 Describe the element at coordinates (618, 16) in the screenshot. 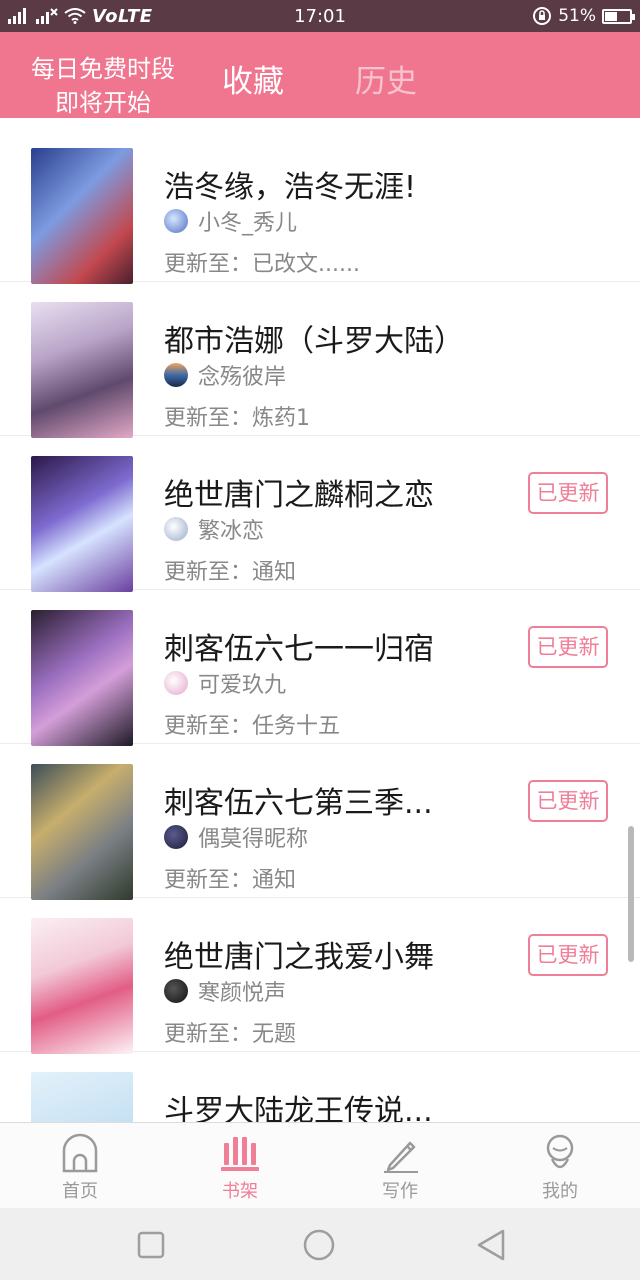

I see `battery-icon` at that location.